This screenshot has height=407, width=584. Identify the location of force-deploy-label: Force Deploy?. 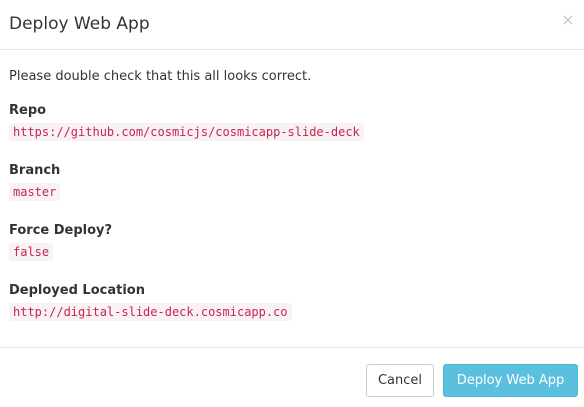
(61, 230).